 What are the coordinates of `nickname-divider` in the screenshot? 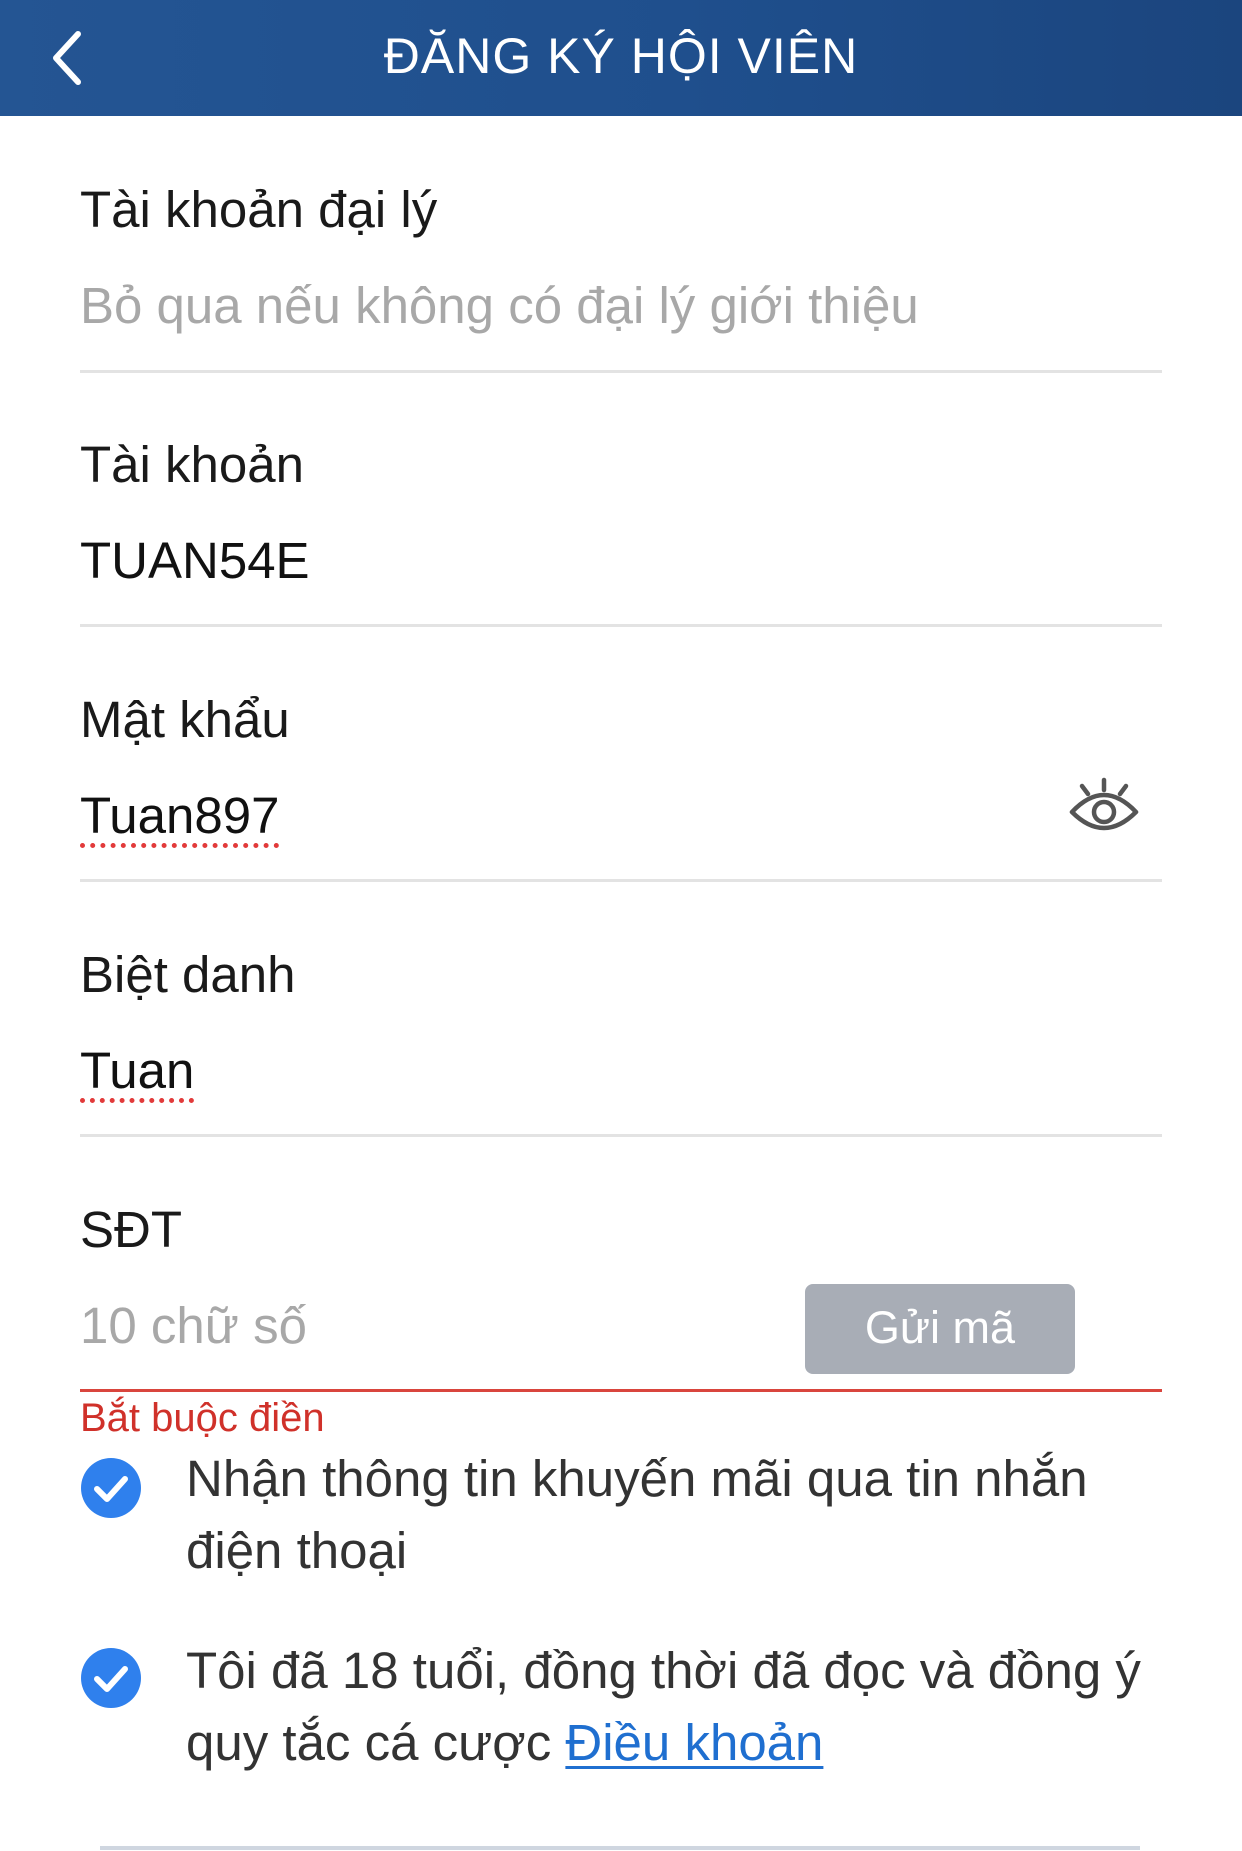 It's located at (621, 1135).